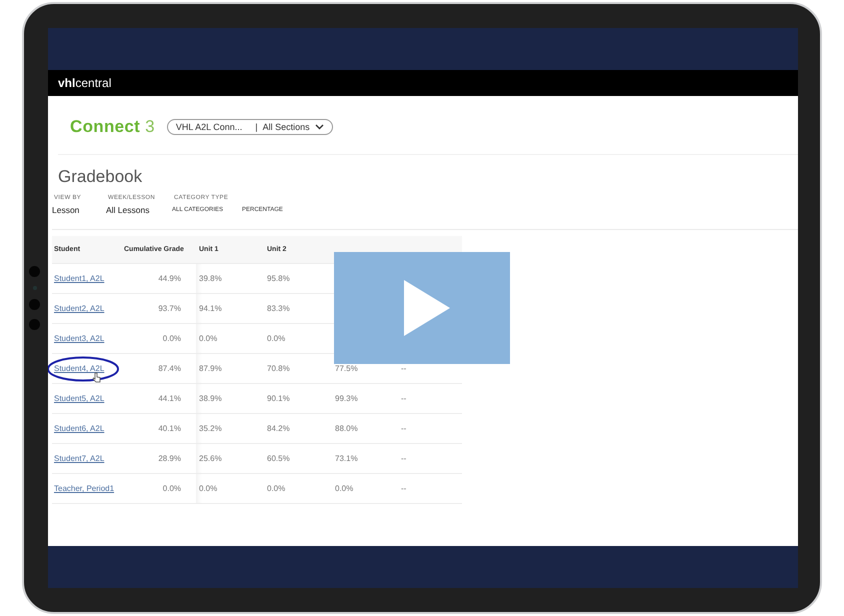 This screenshot has width=844, height=616. I want to click on hand-cursor-icon, so click(96, 377).